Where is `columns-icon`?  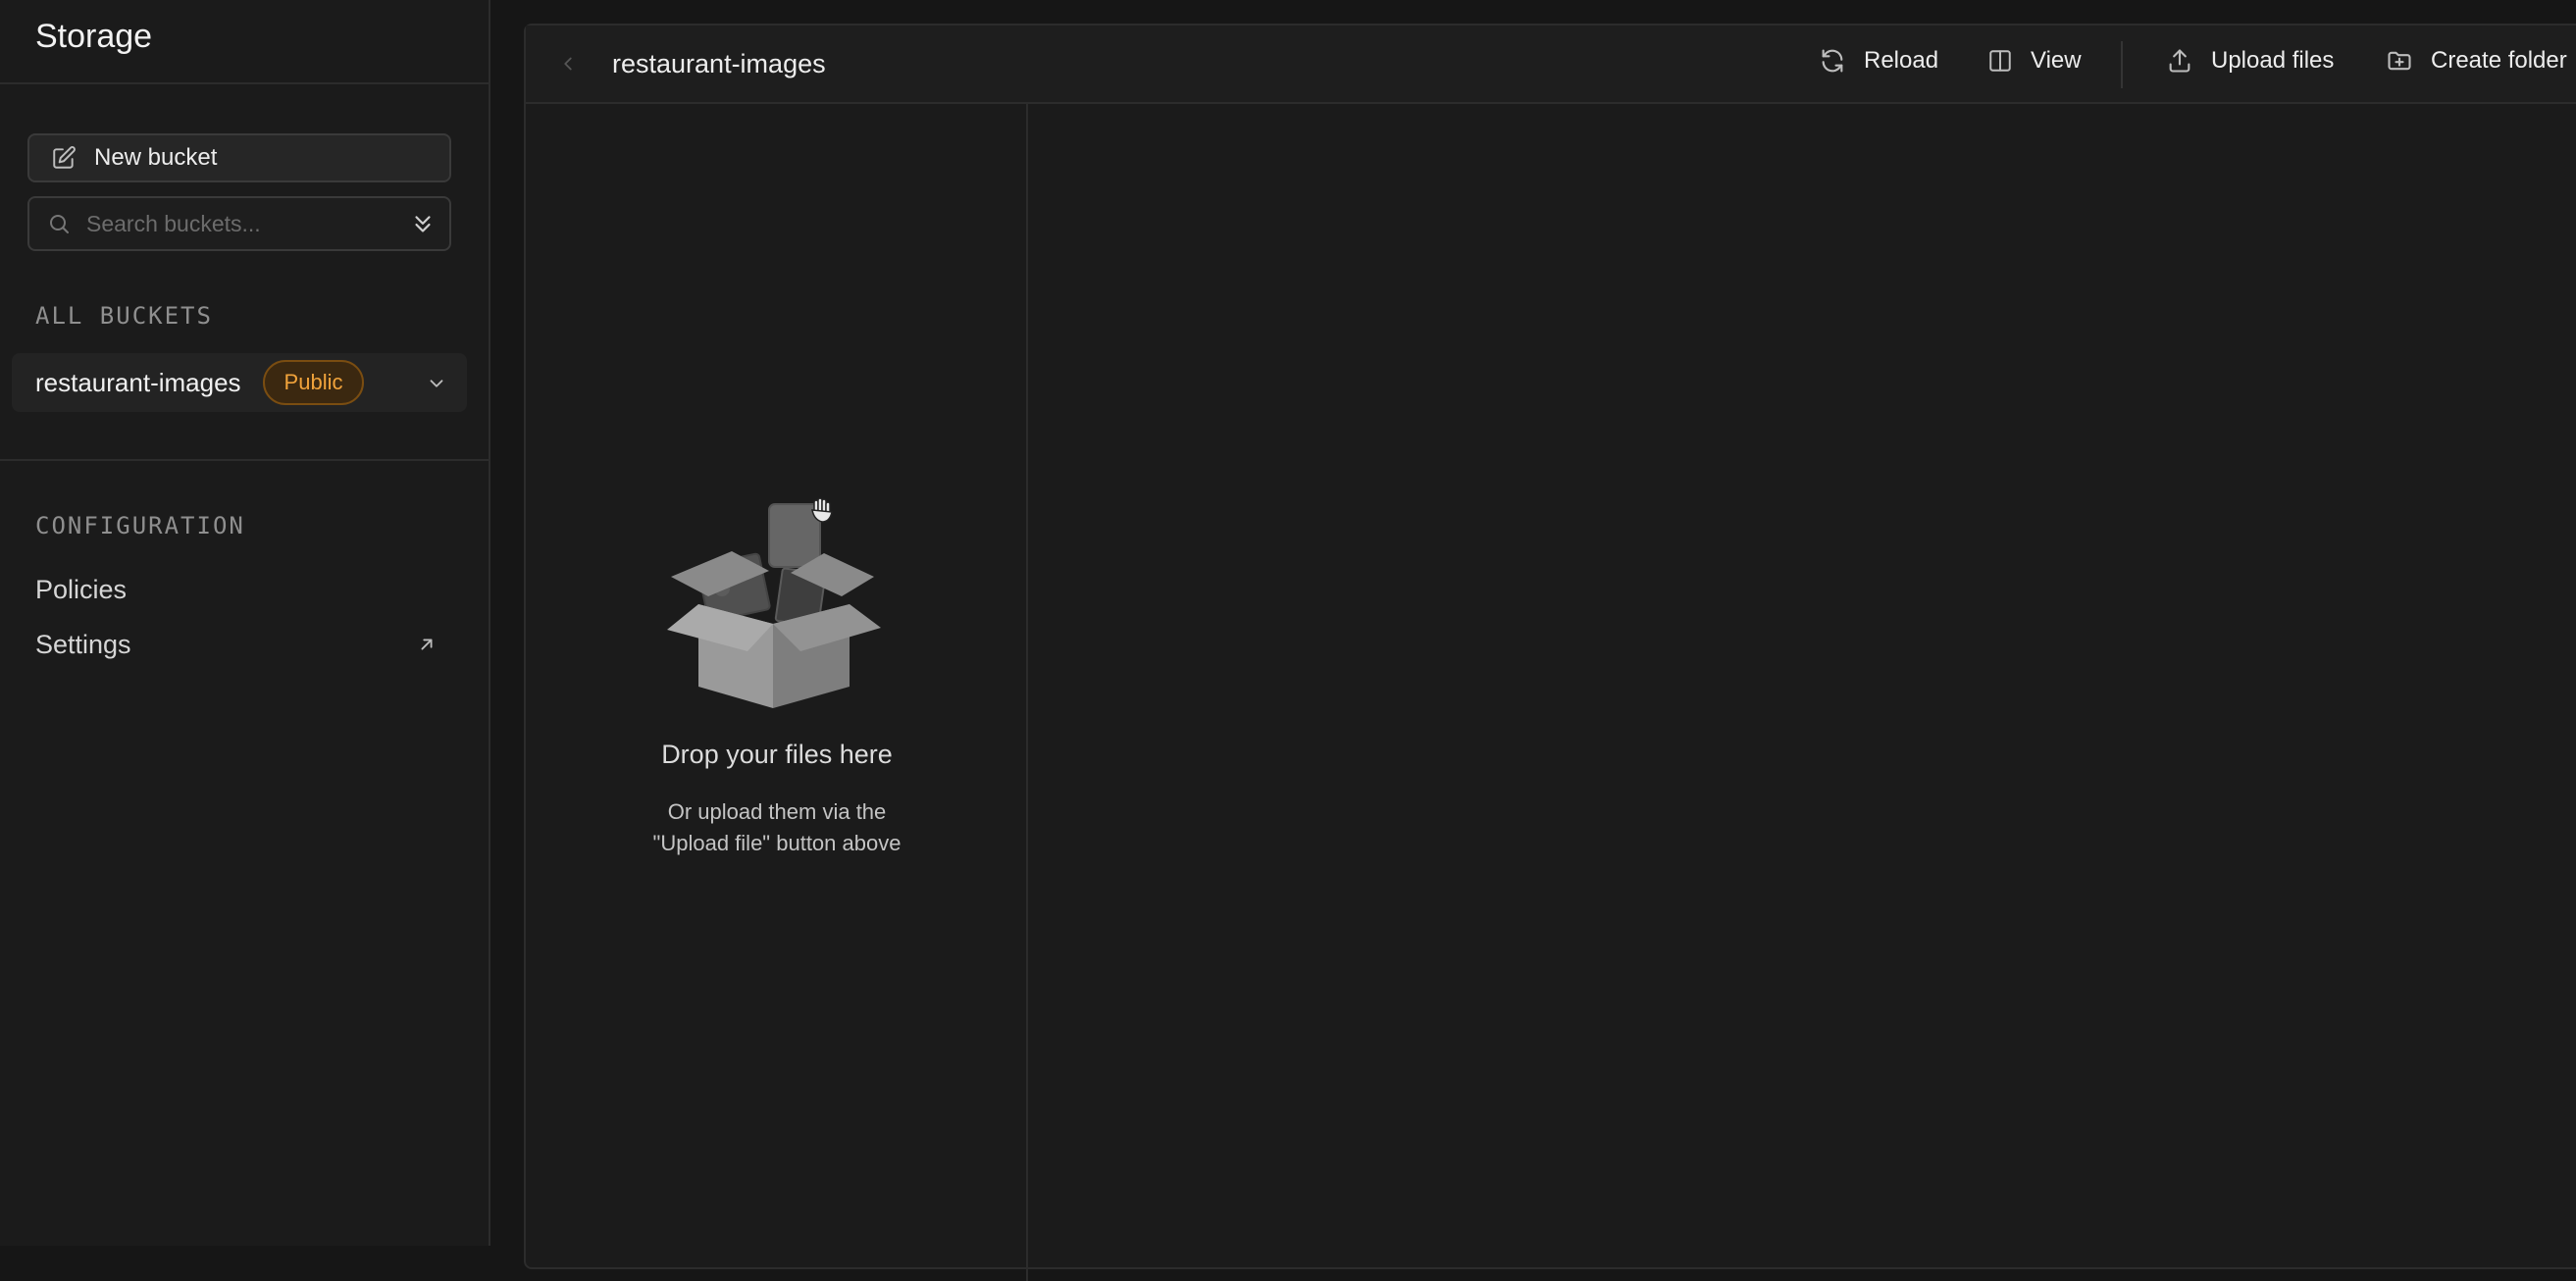 columns-icon is located at coordinates (2000, 61).